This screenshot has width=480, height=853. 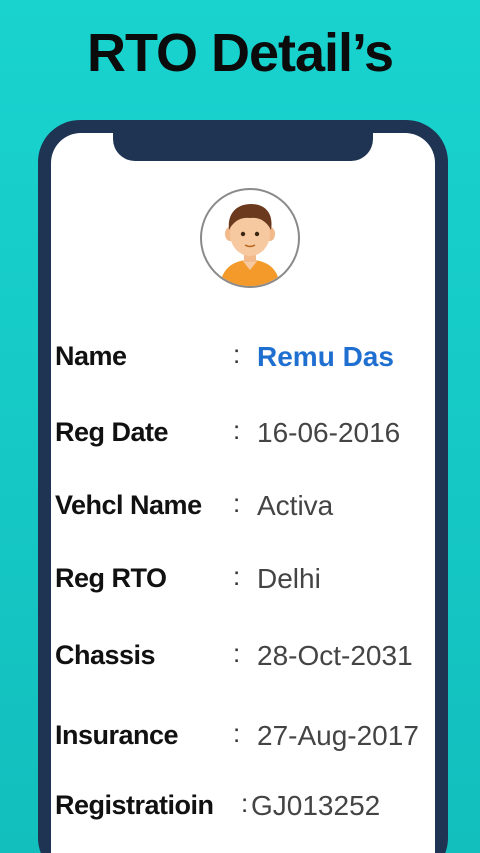 I want to click on detail-label-reg-rto: Reg RTO, so click(x=111, y=578).